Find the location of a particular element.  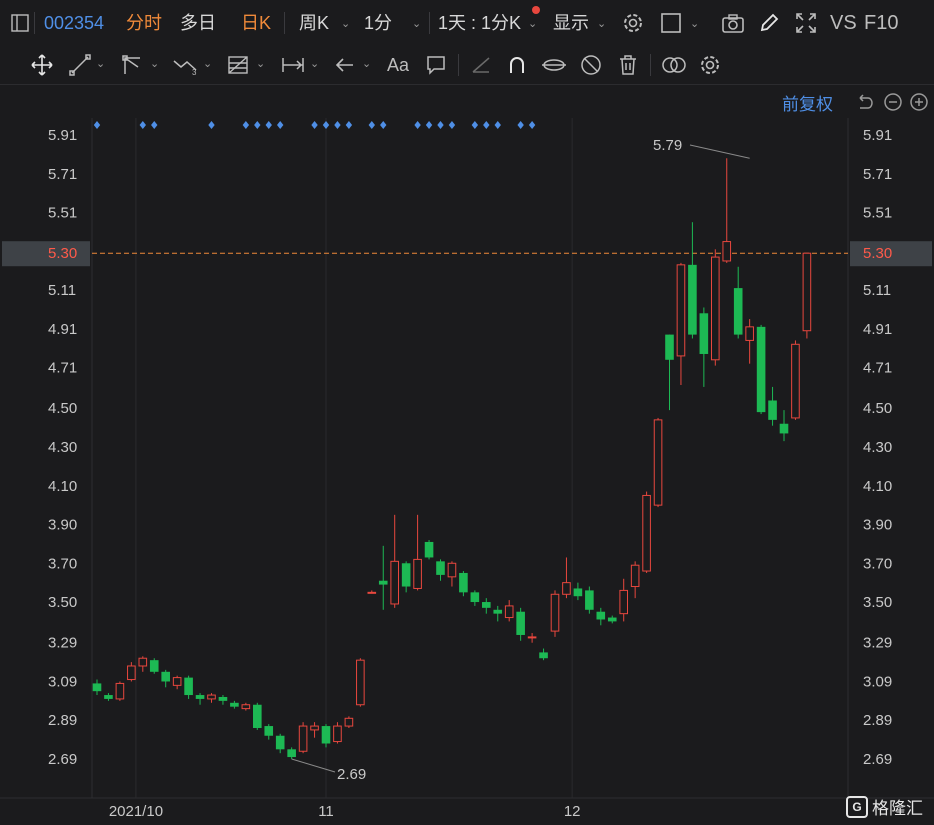

y-tick-label-left: 3.29 is located at coordinates (62, 643).